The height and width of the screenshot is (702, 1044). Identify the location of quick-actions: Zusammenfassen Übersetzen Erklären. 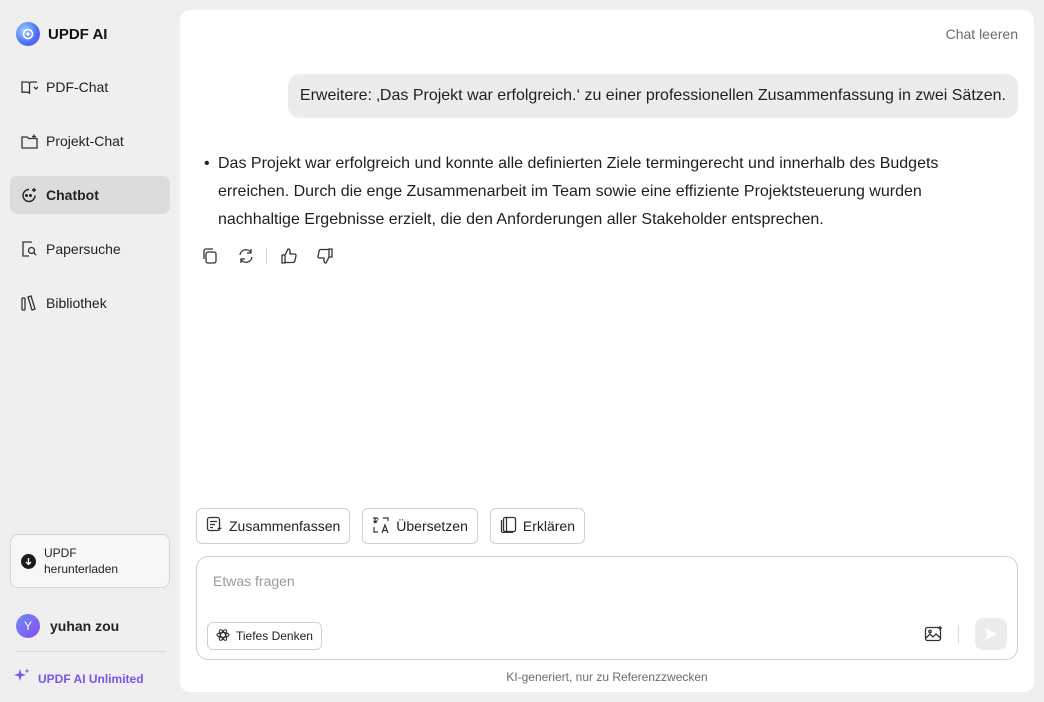
(391, 526).